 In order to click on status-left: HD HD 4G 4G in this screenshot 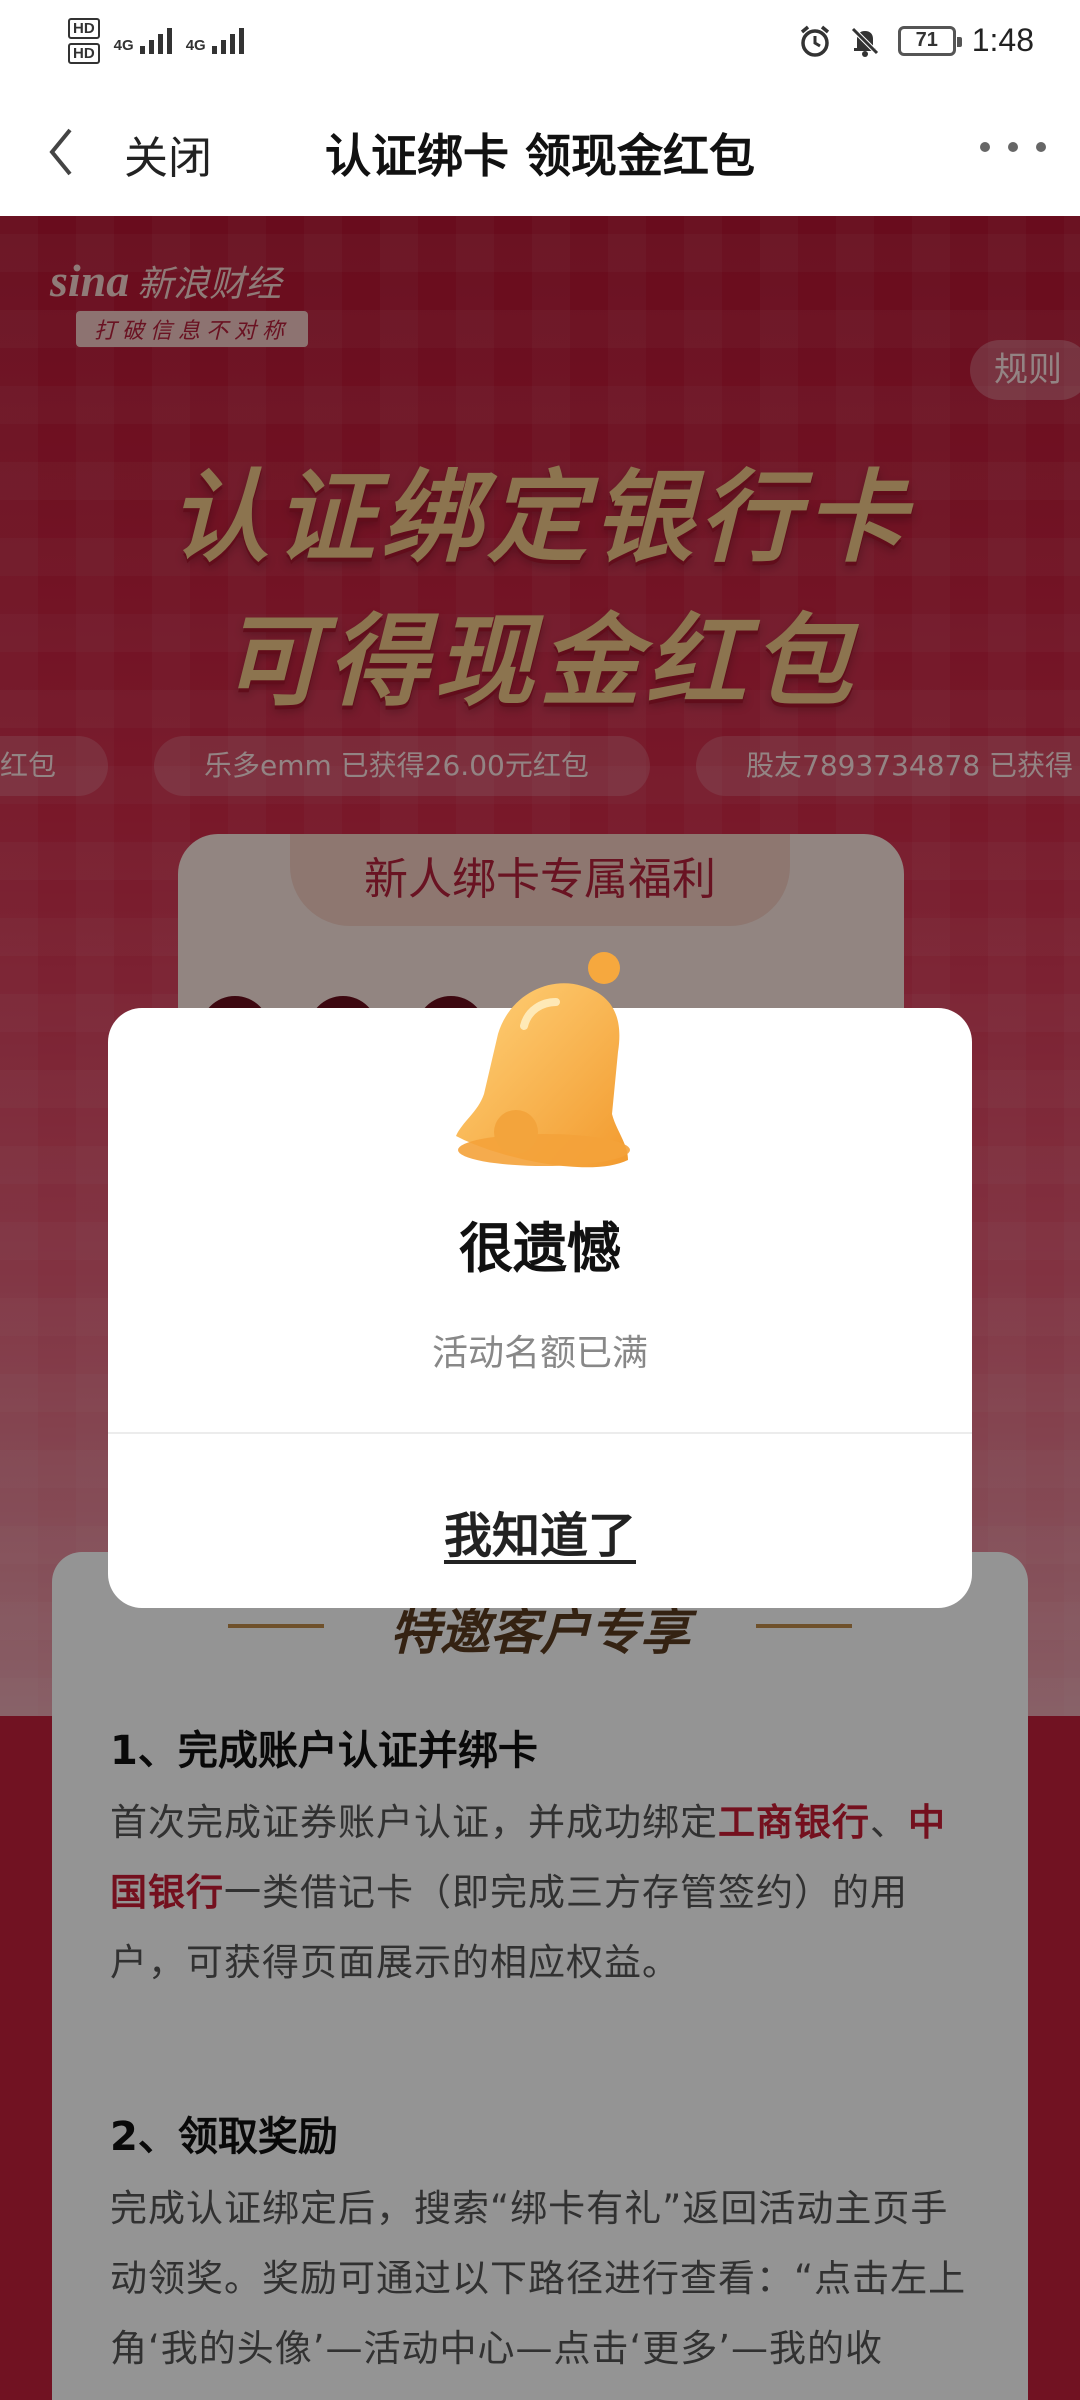, I will do `click(156, 41)`.